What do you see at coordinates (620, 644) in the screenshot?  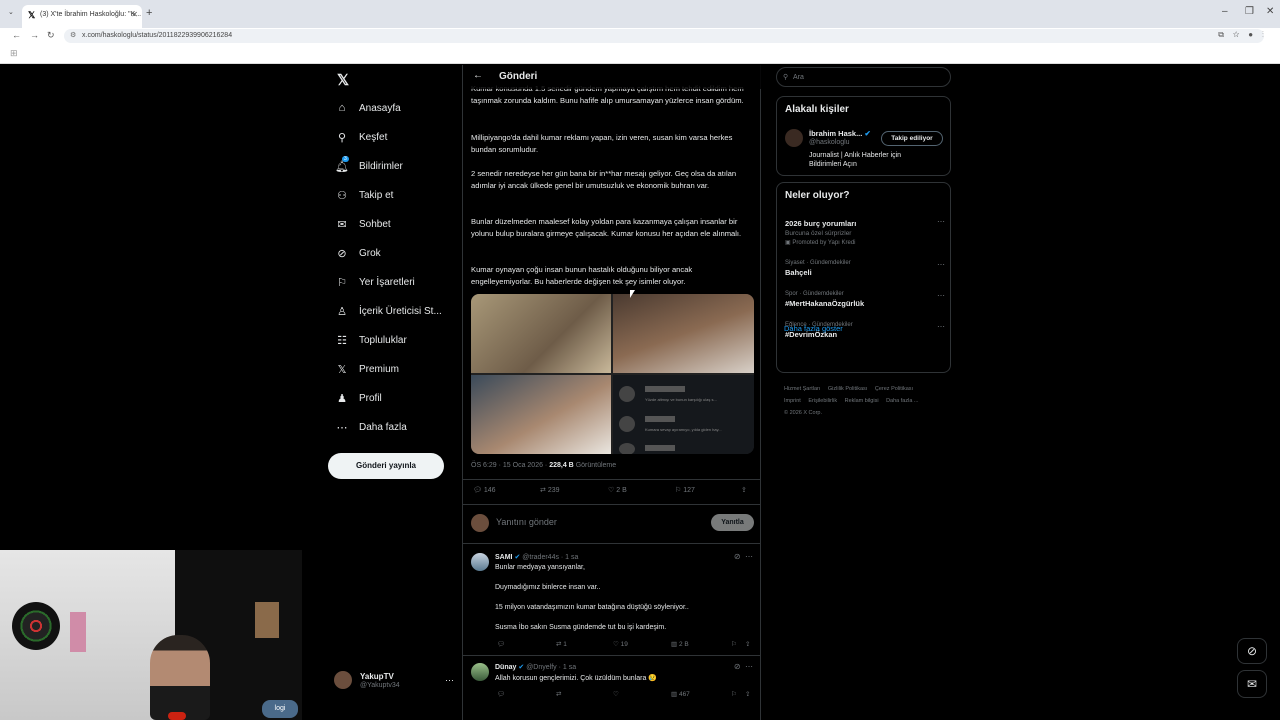 I see `like-action: ♡ 19` at bounding box center [620, 644].